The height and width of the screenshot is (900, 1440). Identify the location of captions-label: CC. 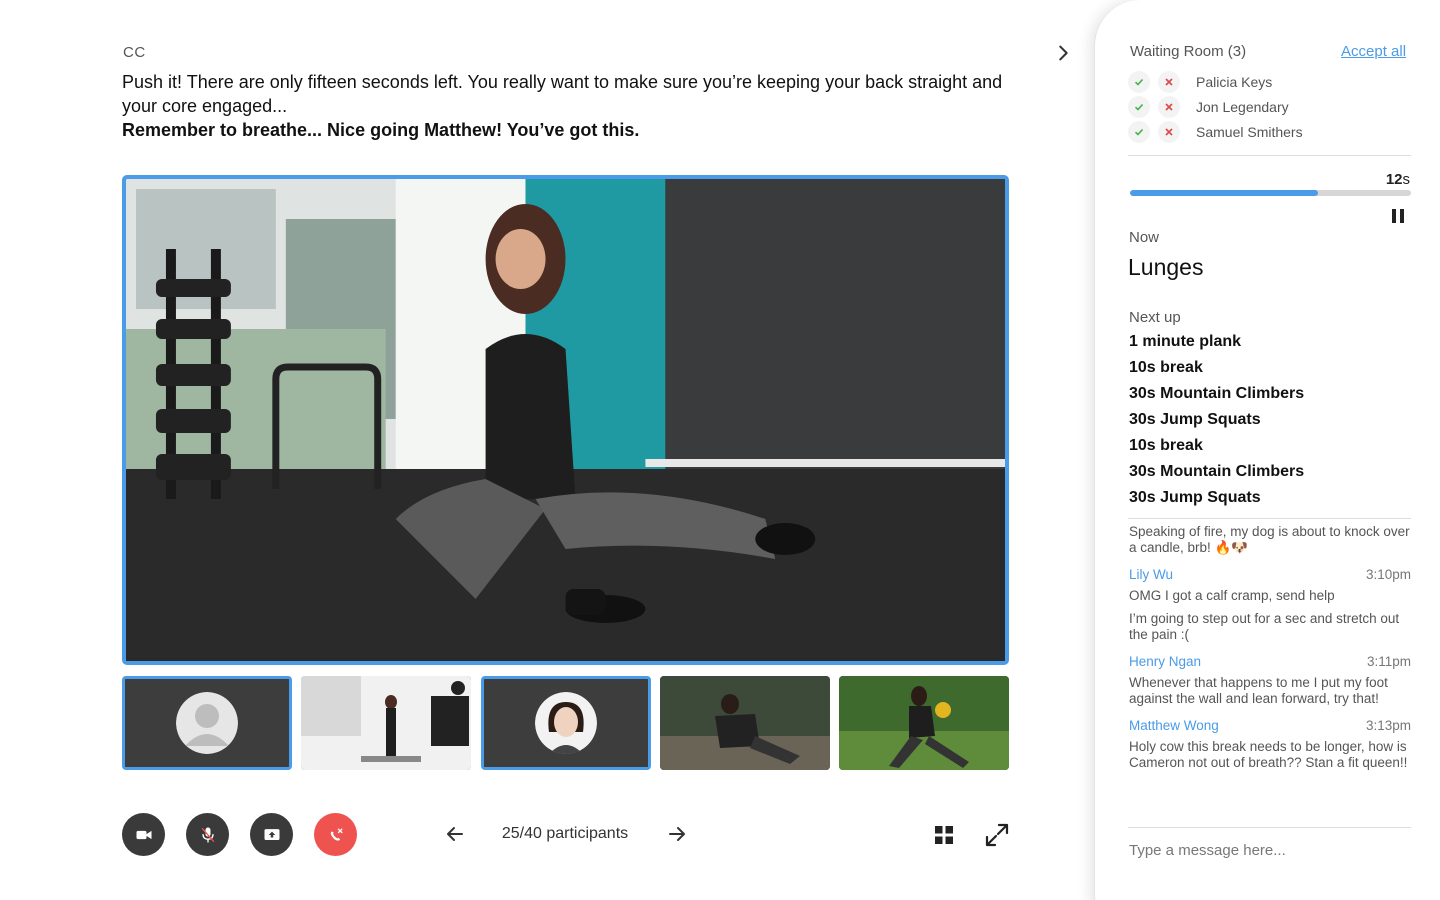
(134, 52).